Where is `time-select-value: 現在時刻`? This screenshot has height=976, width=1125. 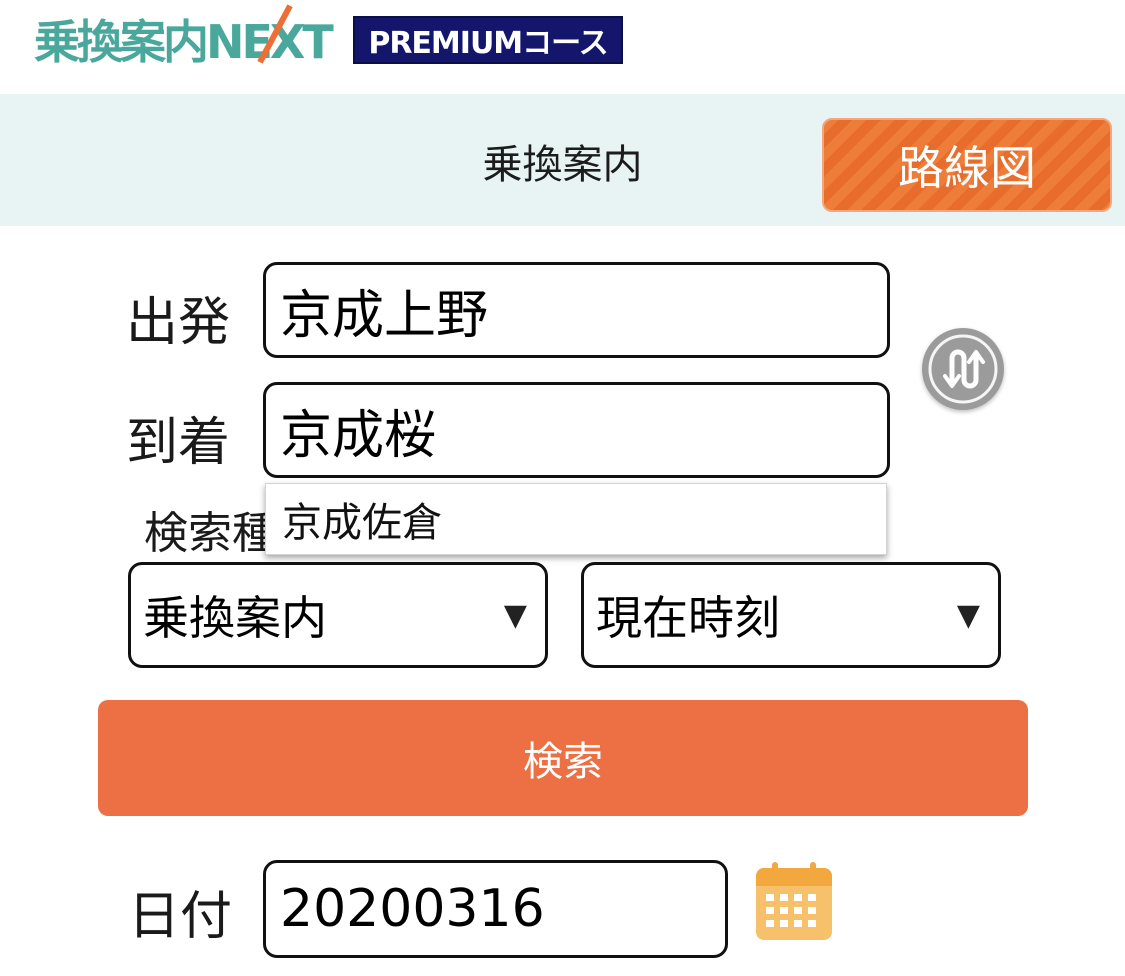 time-select-value: 現在時刻 is located at coordinates (688, 618).